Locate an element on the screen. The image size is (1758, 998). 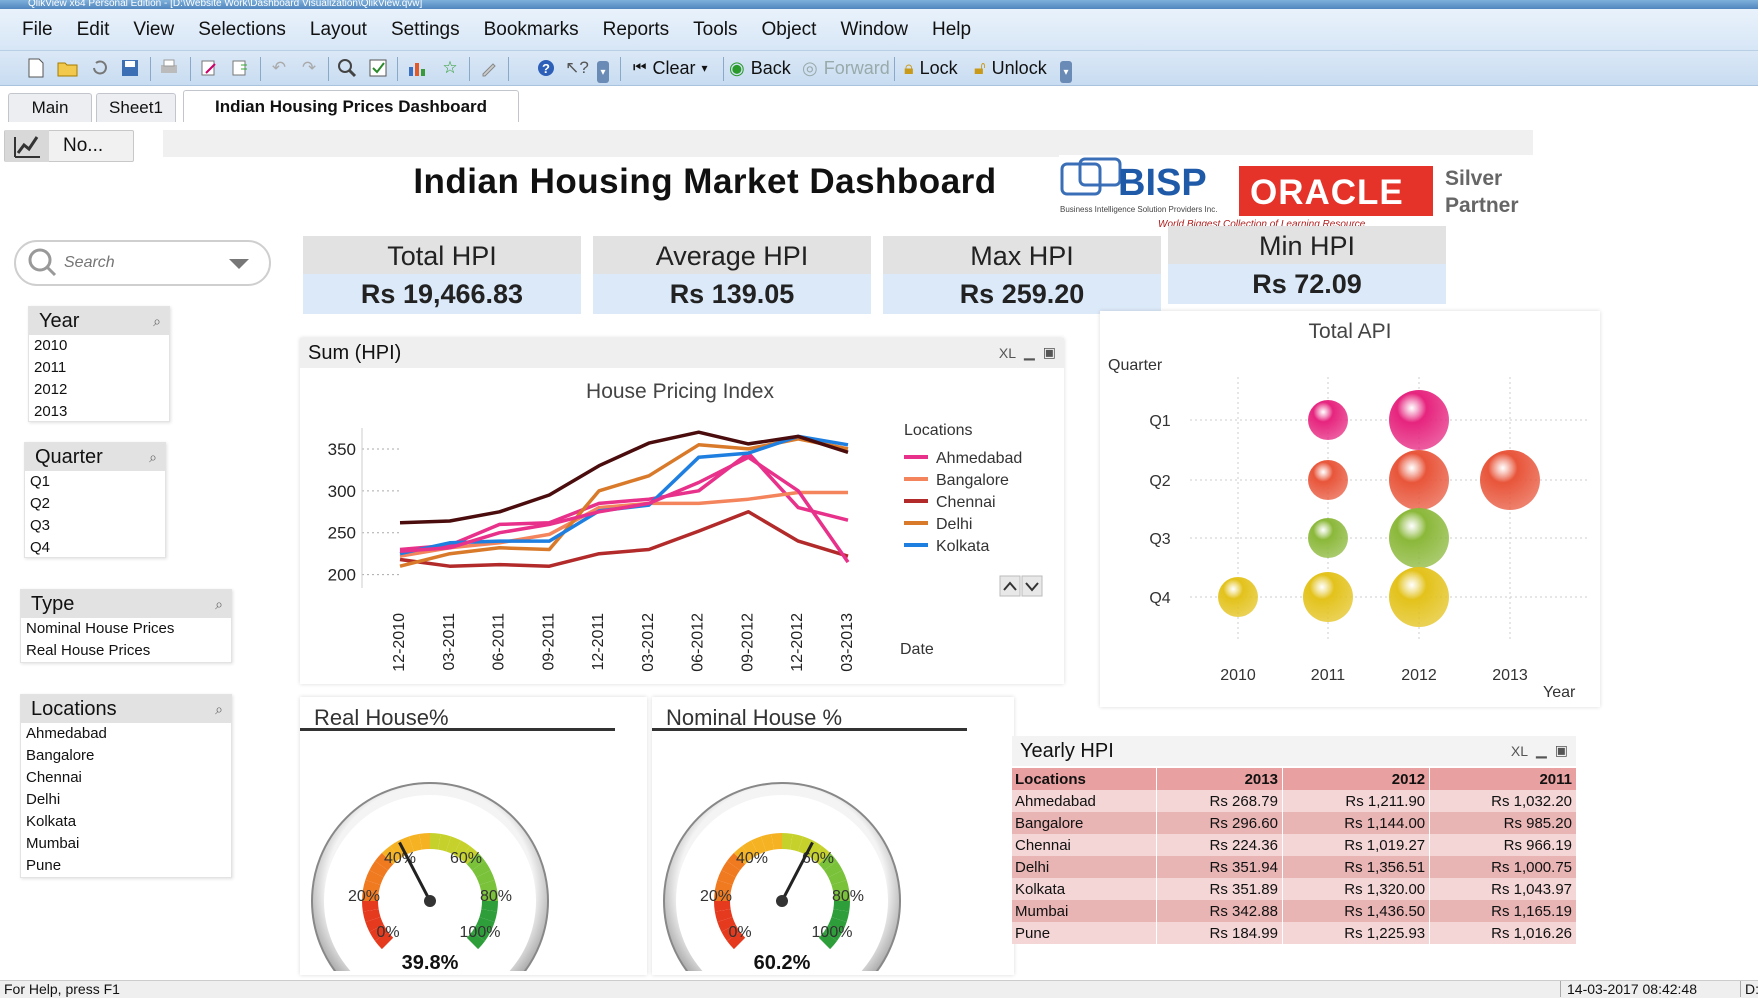
table-cell-value: Rs 224.36 is located at coordinates (1219, 845).